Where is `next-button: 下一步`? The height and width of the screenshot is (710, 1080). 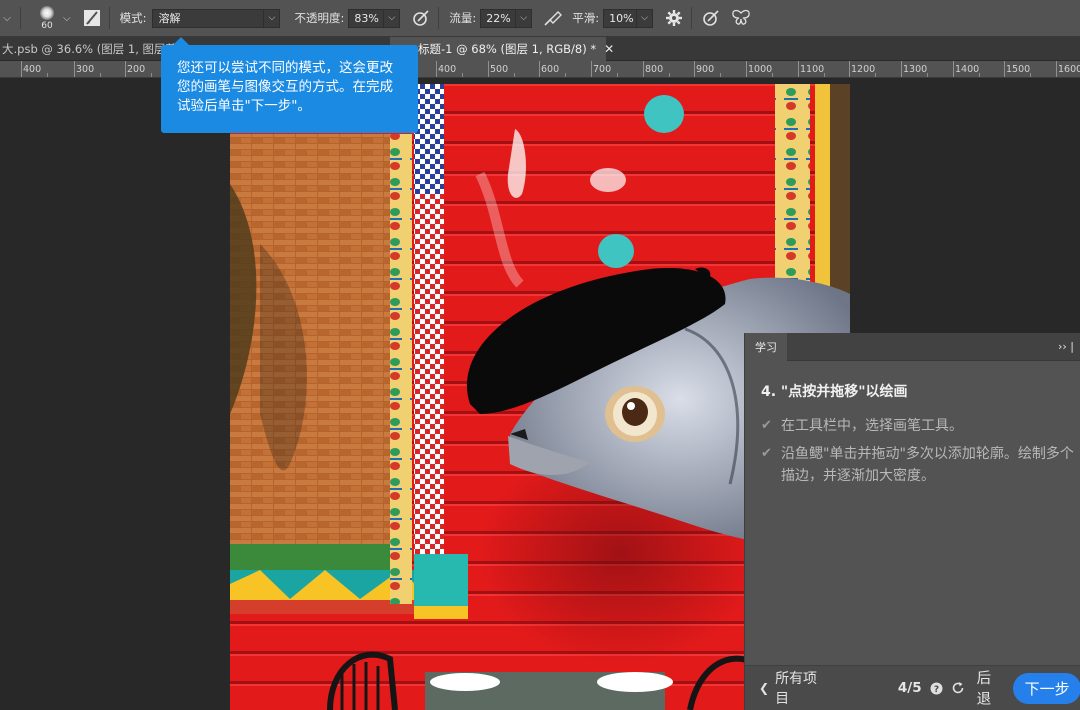
next-button: 下一步 is located at coordinates (1046, 688).